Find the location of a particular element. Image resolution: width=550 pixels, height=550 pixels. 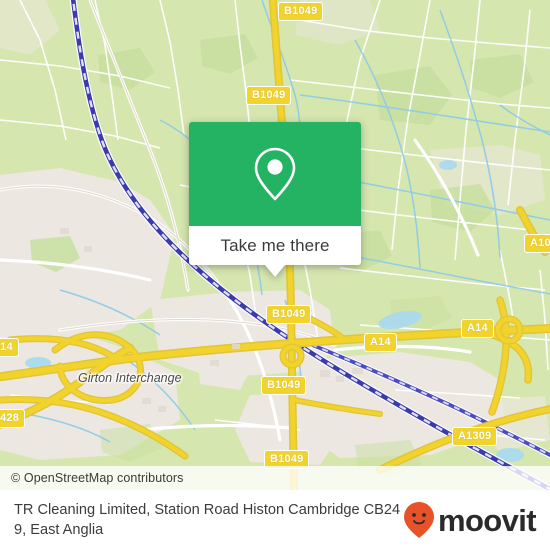

map-pin-icon is located at coordinates (275, 174).